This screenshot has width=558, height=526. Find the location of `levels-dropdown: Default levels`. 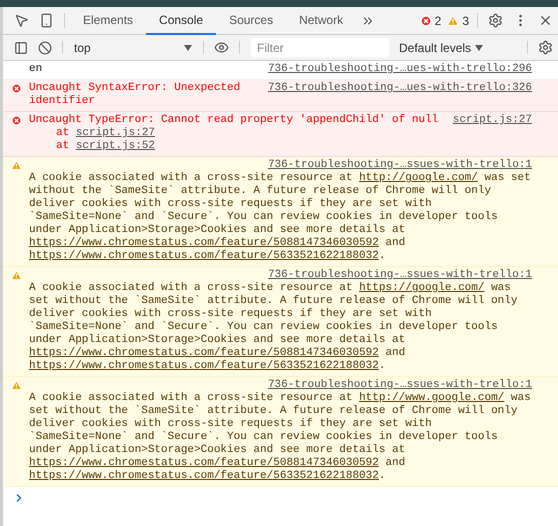

levels-dropdown: Default levels is located at coordinates (441, 47).